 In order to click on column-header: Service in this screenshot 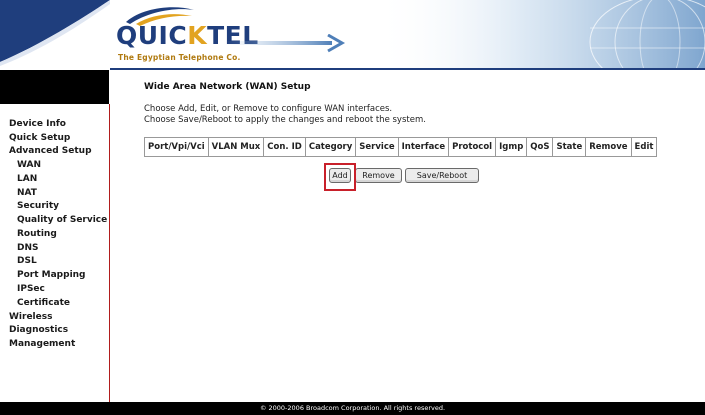, I will do `click(377, 147)`.